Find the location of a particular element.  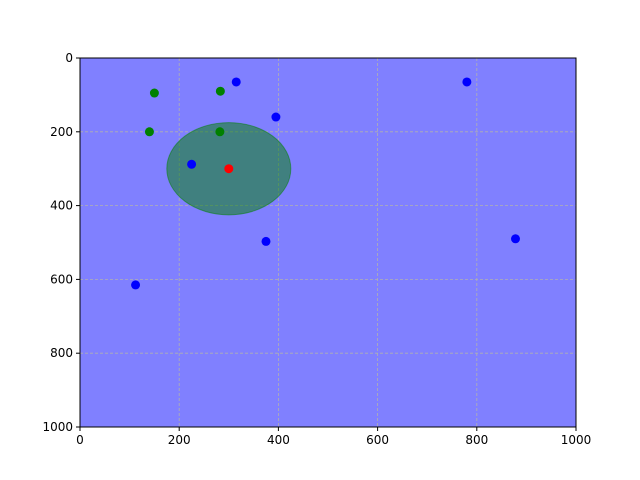

y-tick-label: 600 is located at coordinates (61, 279).